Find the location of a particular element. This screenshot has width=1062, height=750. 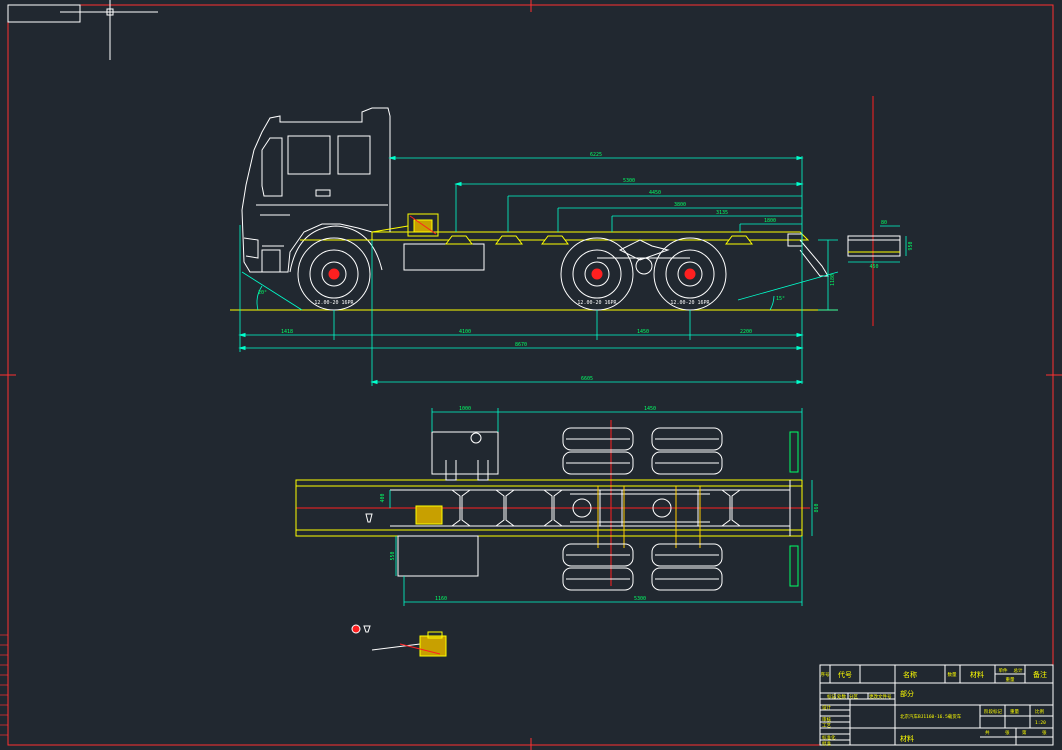

tb-header-2: 名称 is located at coordinates (910, 674).